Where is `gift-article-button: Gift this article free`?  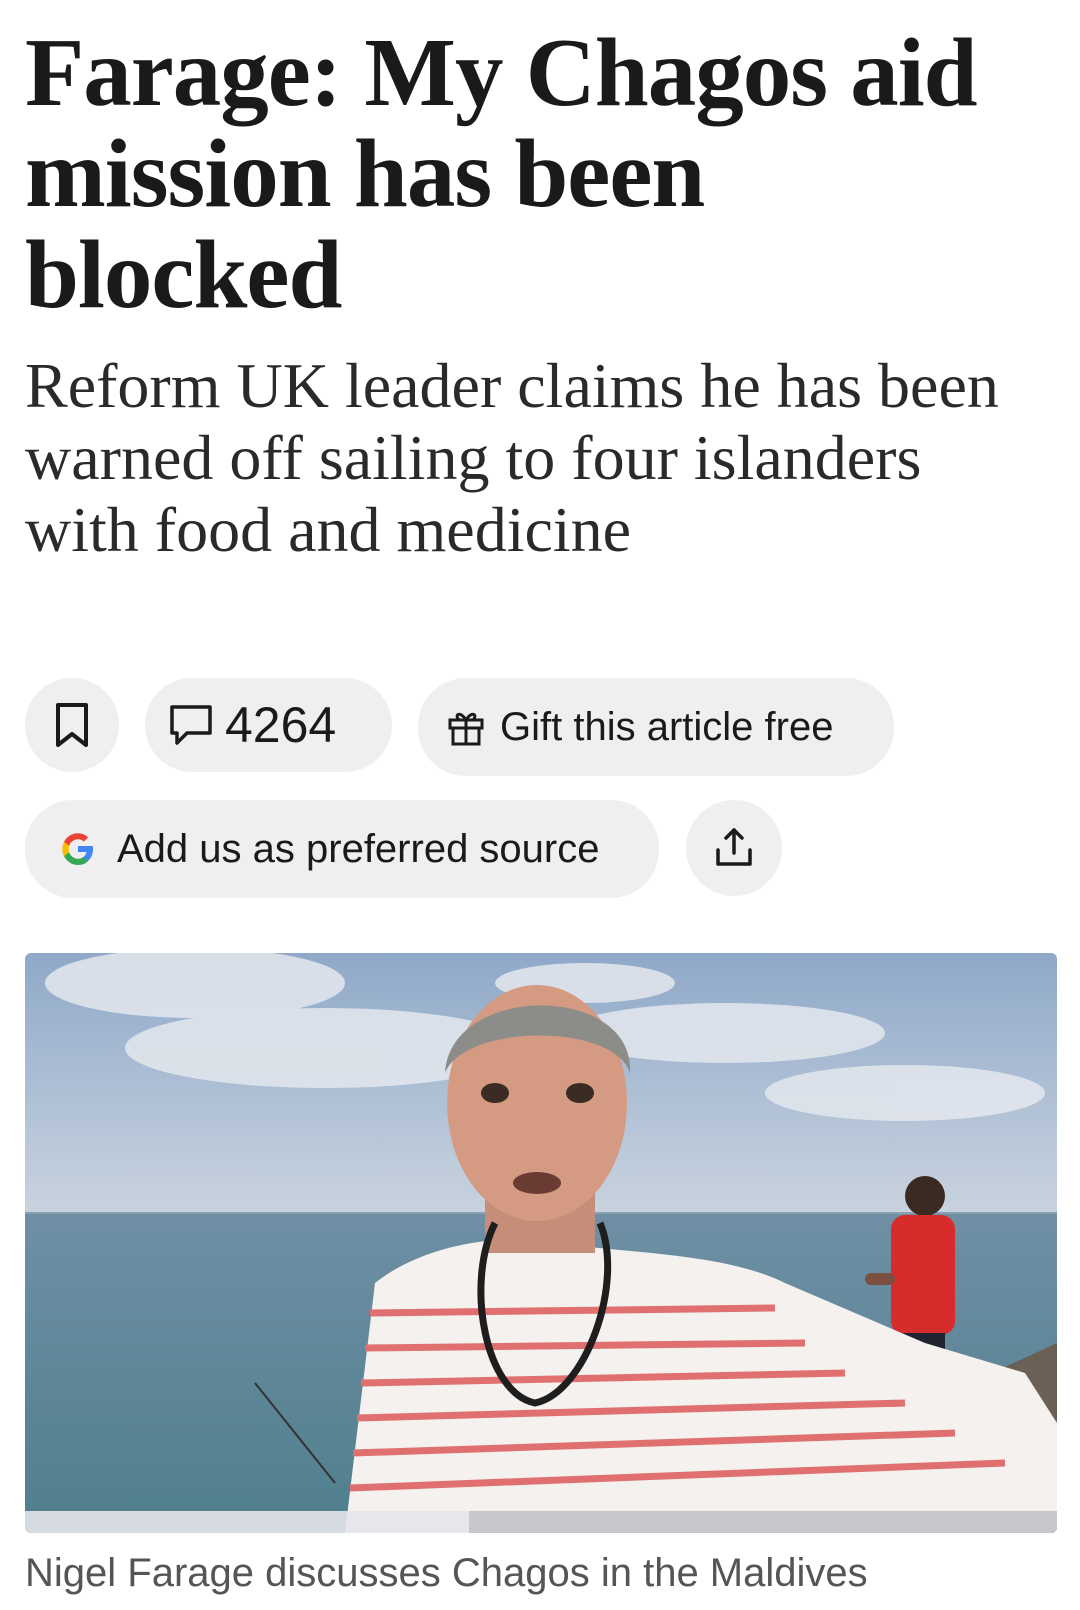
gift-article-button: Gift this article free is located at coordinates (656, 727).